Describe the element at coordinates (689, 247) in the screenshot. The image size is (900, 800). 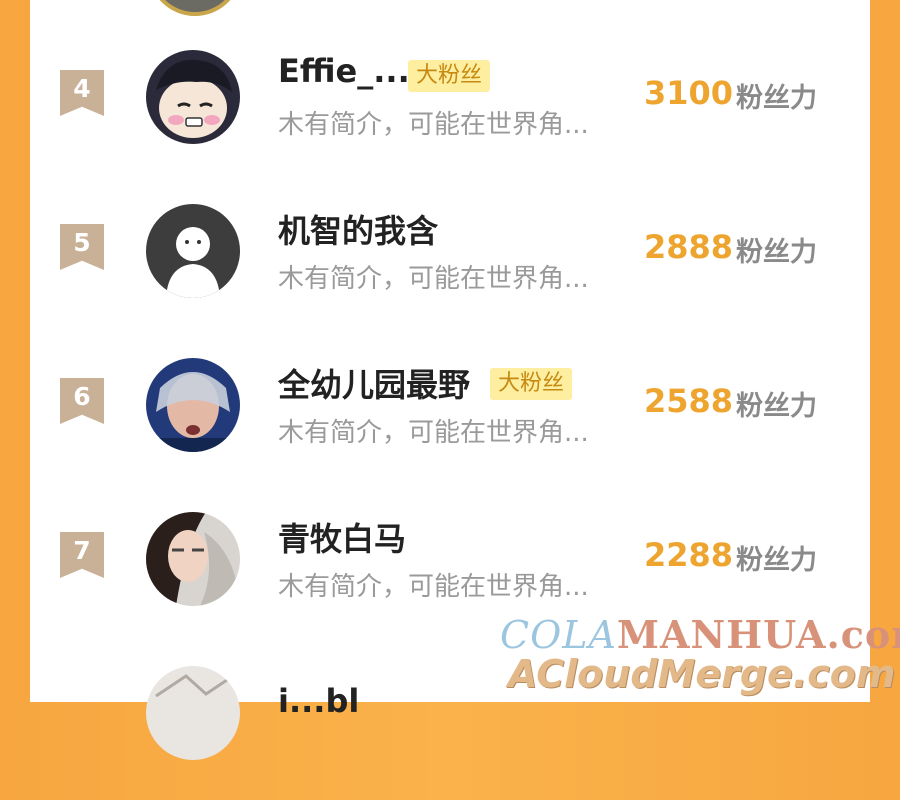
I see `fan-power-score: 2888` at that location.